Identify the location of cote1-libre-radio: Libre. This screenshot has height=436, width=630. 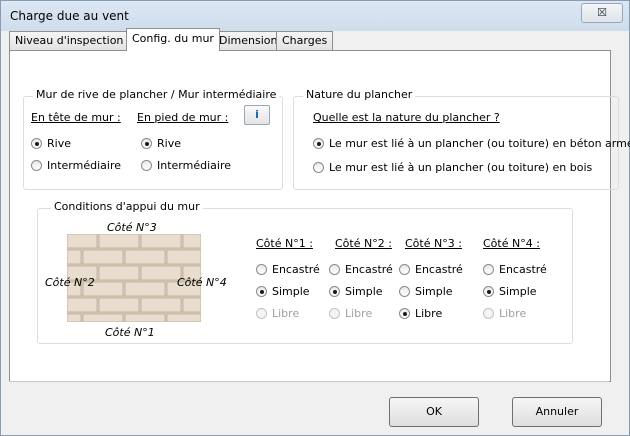
(277, 313).